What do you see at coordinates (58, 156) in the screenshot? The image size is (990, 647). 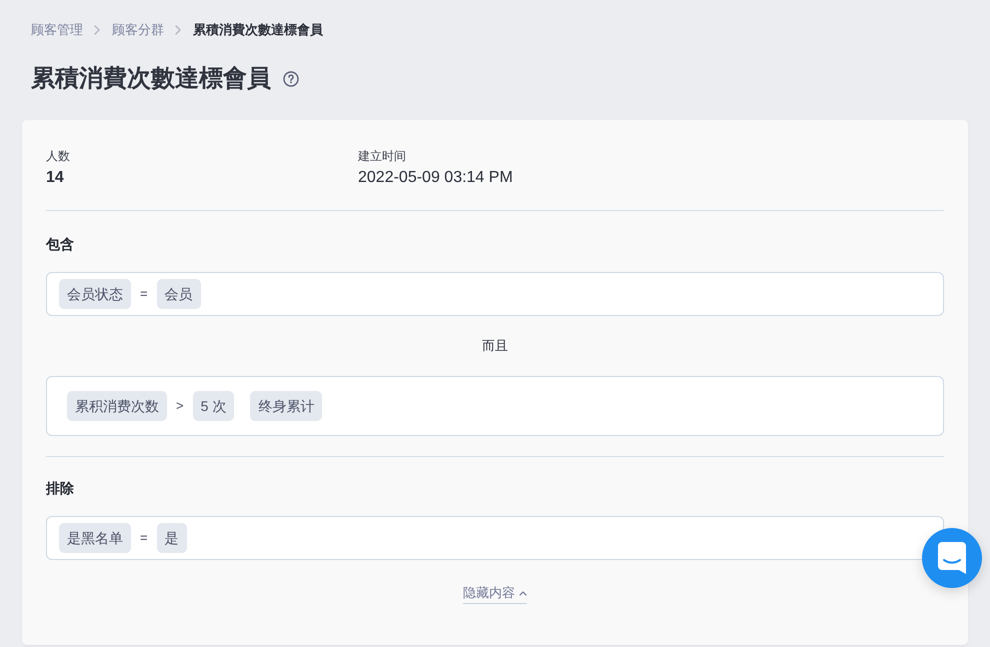 I see `stat-label: 人数` at bounding box center [58, 156].